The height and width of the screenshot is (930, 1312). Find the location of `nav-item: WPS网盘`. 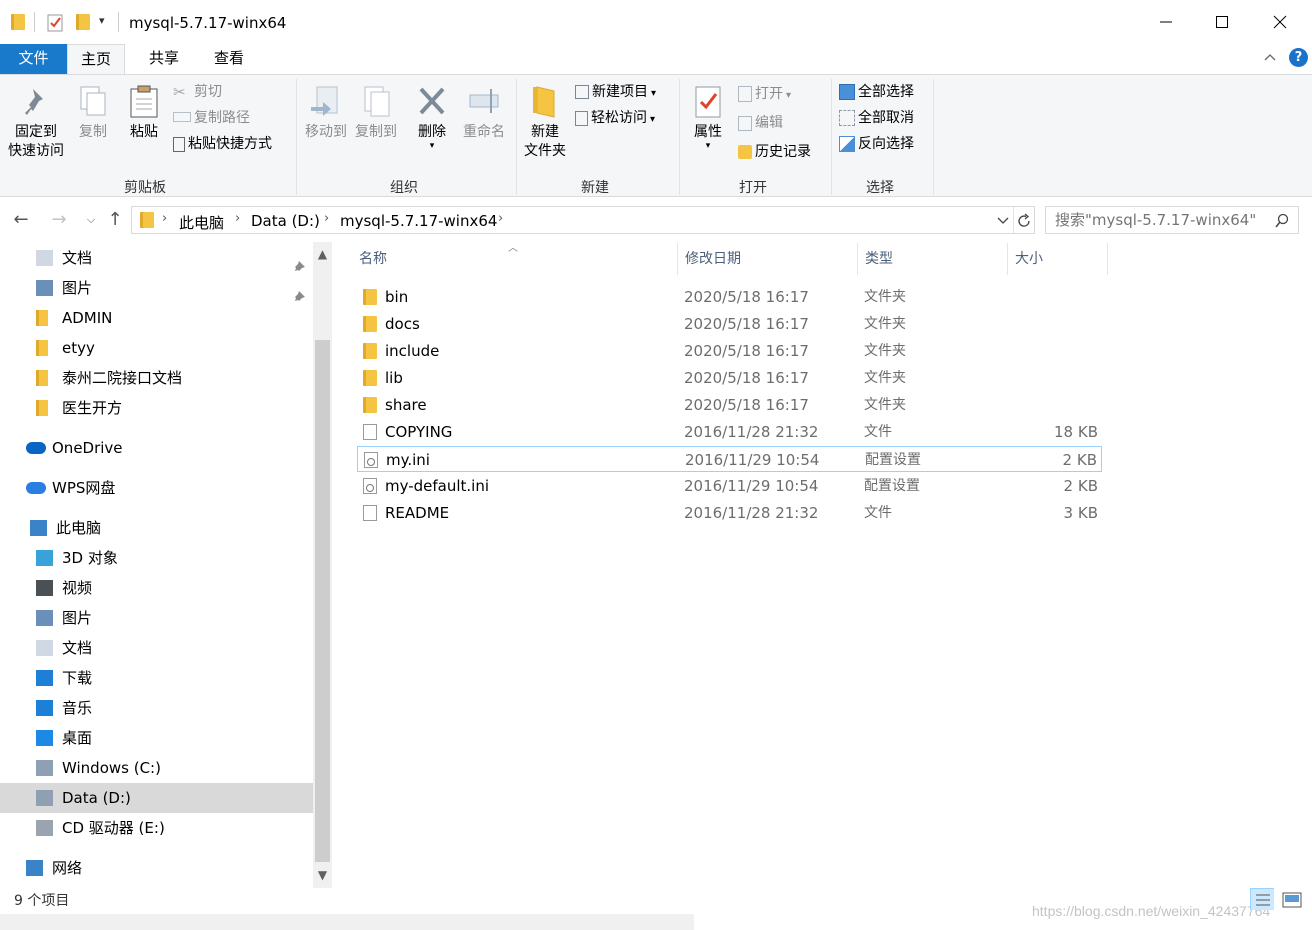

nav-item: WPS网盘 is located at coordinates (156, 488).